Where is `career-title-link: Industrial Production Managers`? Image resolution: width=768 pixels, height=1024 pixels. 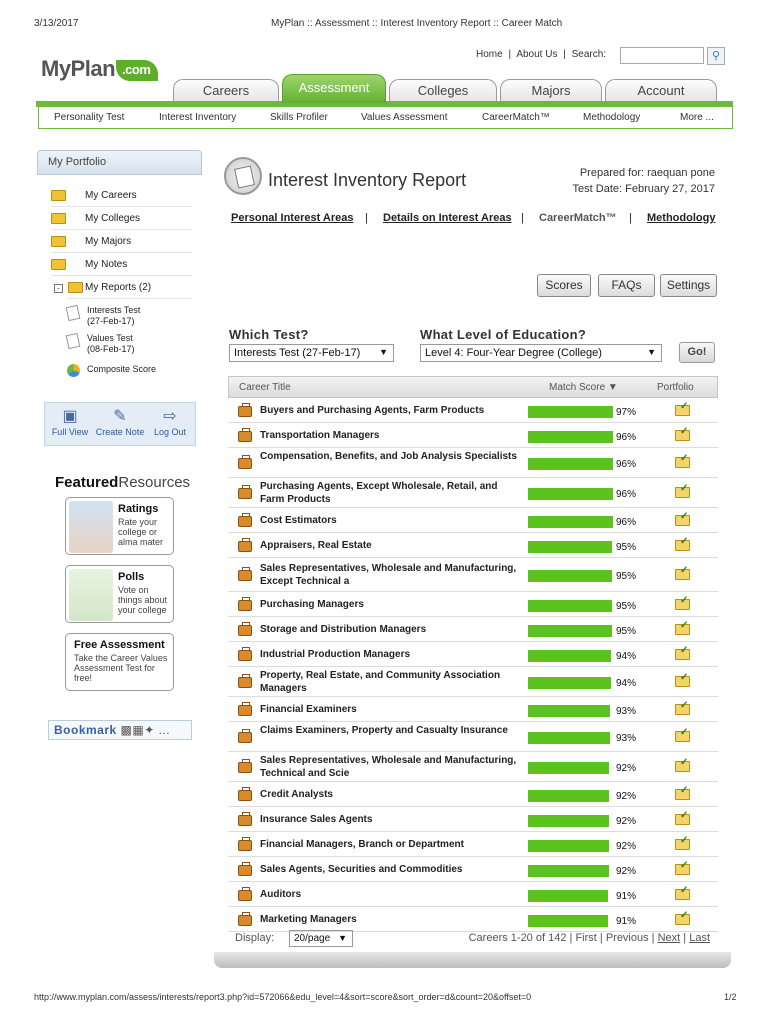
career-title-link: Industrial Production Managers is located at coordinates (390, 654).